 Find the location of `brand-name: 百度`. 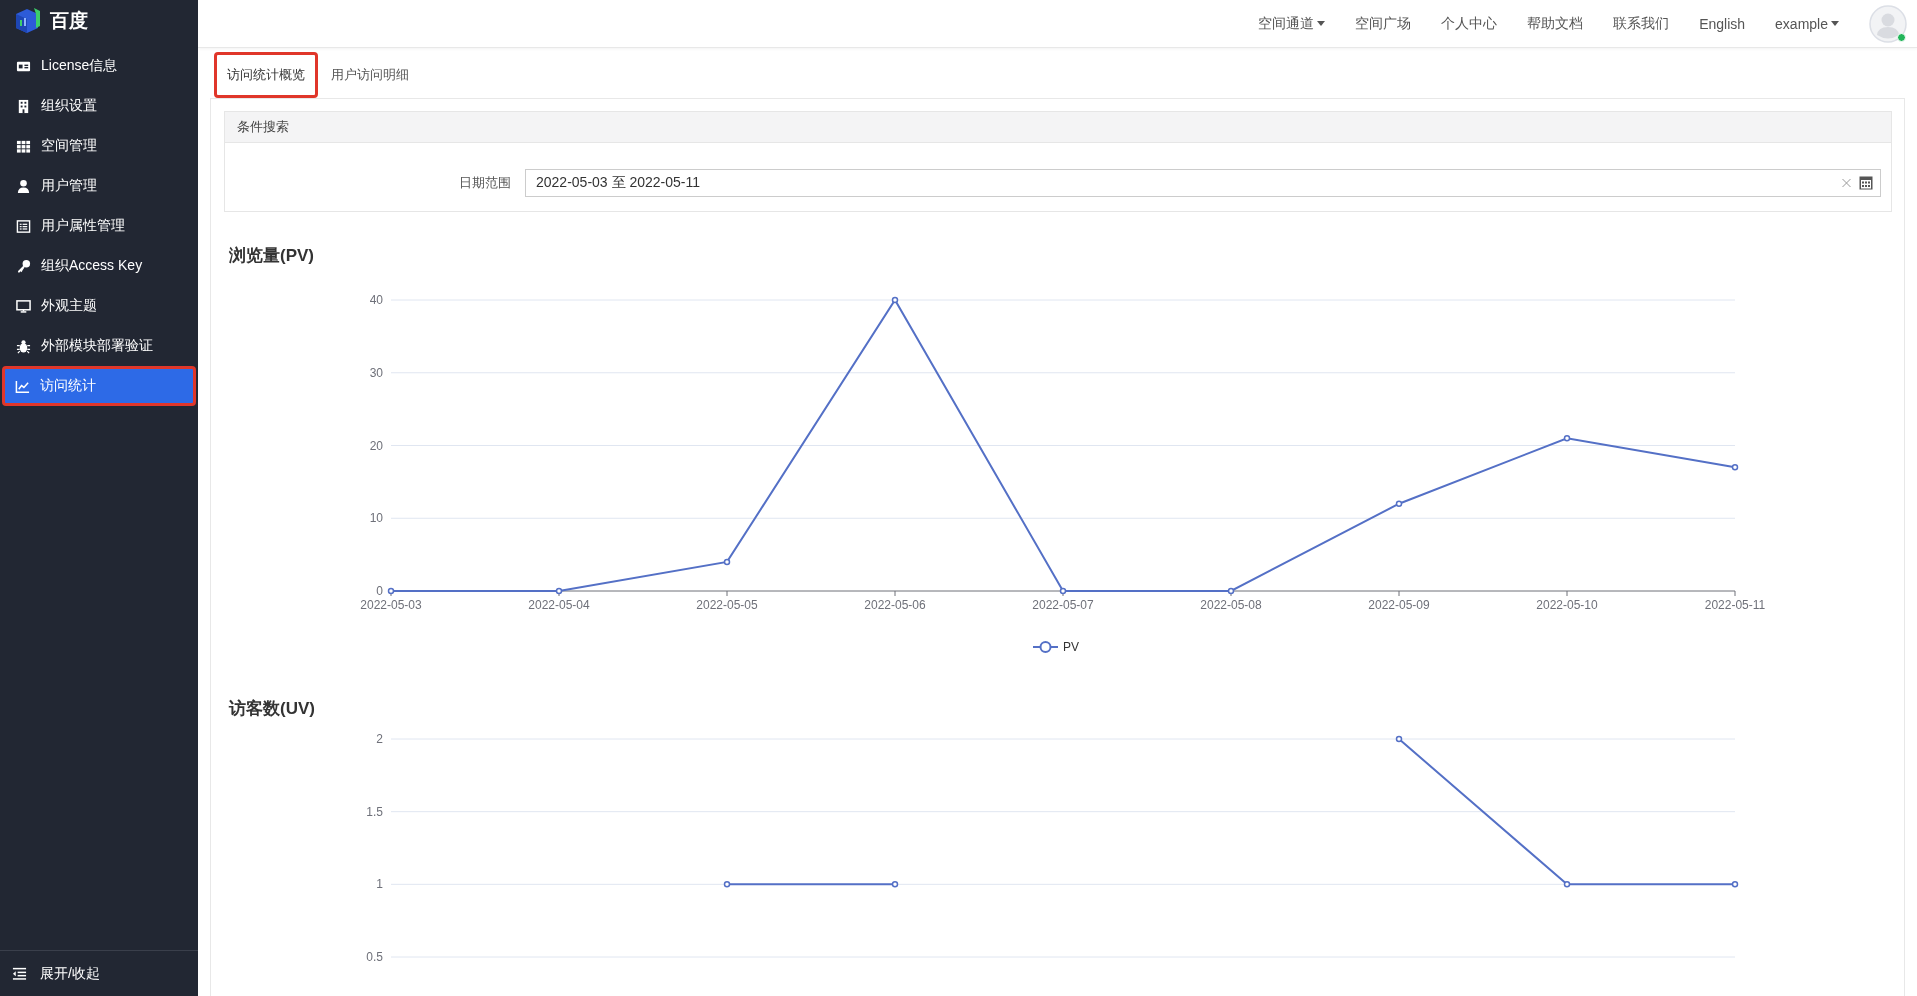

brand-name: 百度 is located at coordinates (69, 21).